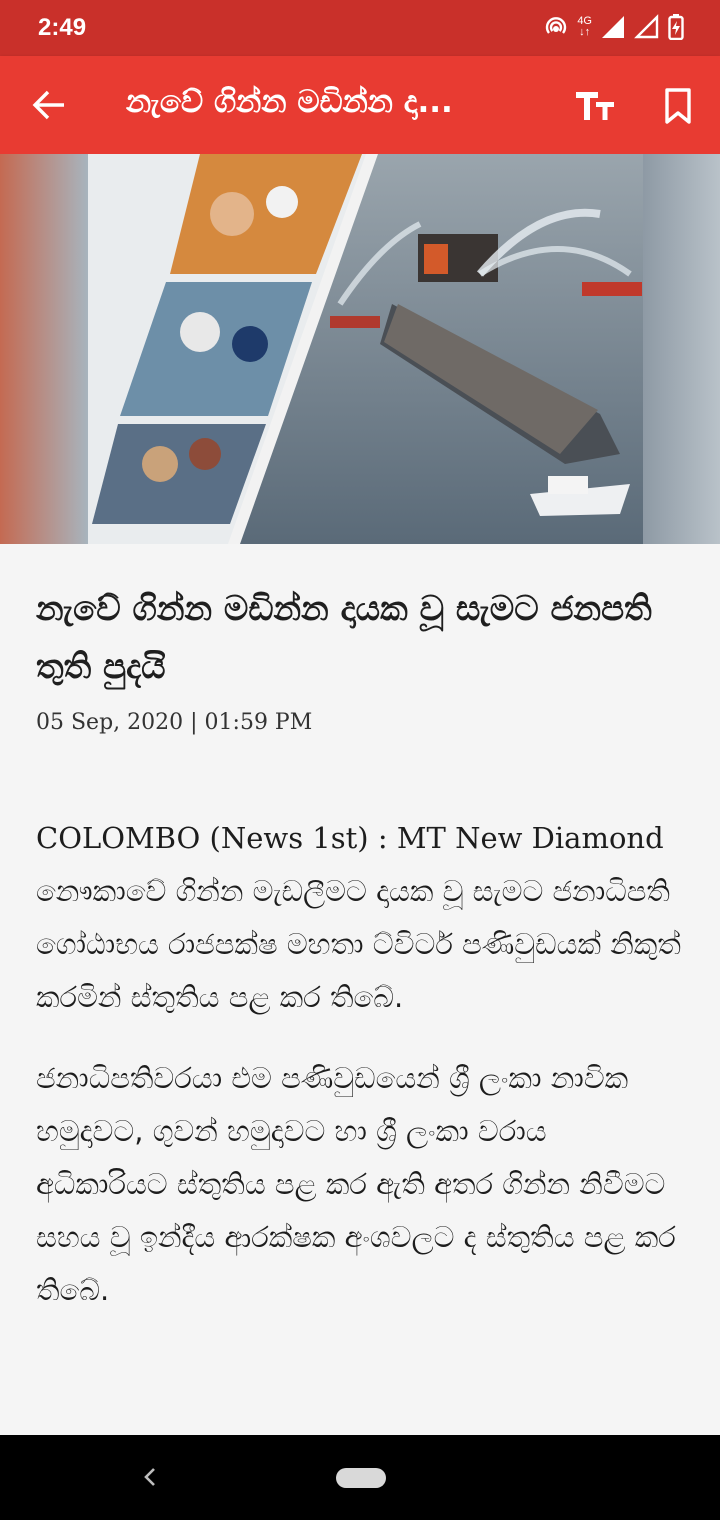 The image size is (720, 1520). Describe the element at coordinates (676, 27) in the screenshot. I see `battery-charging-icon` at that location.